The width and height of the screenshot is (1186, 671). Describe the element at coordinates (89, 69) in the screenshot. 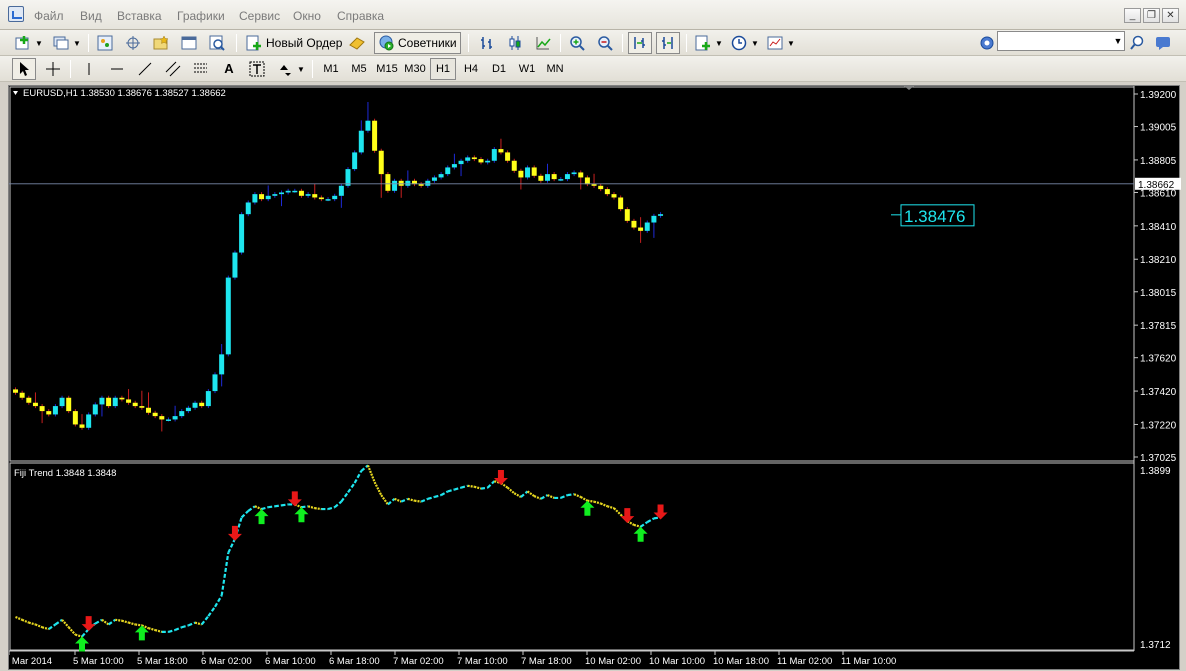

I see `vertical-line-button` at that location.